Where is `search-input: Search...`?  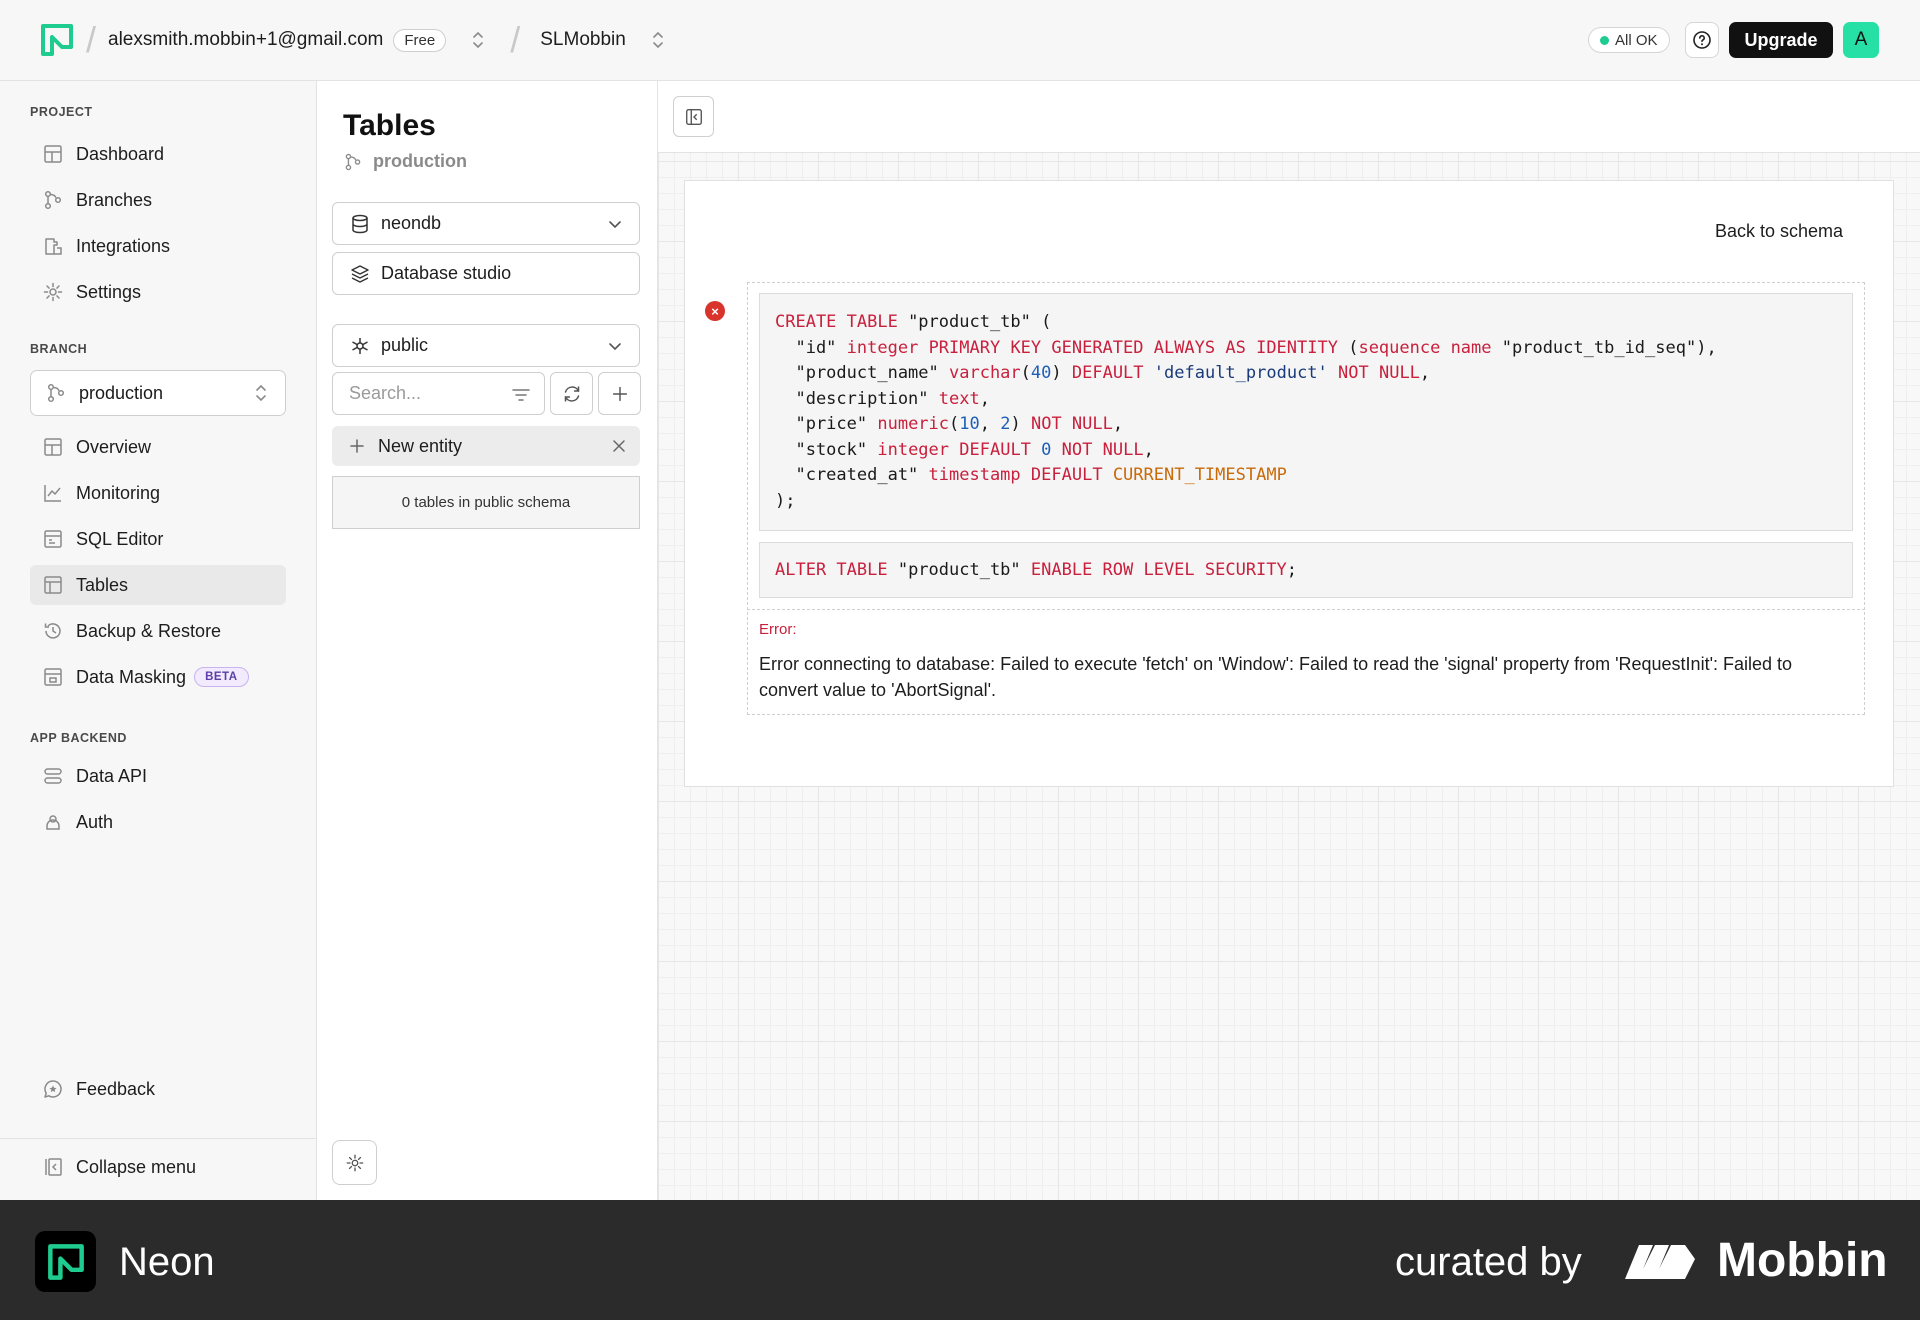
search-input: Search... is located at coordinates (438, 393).